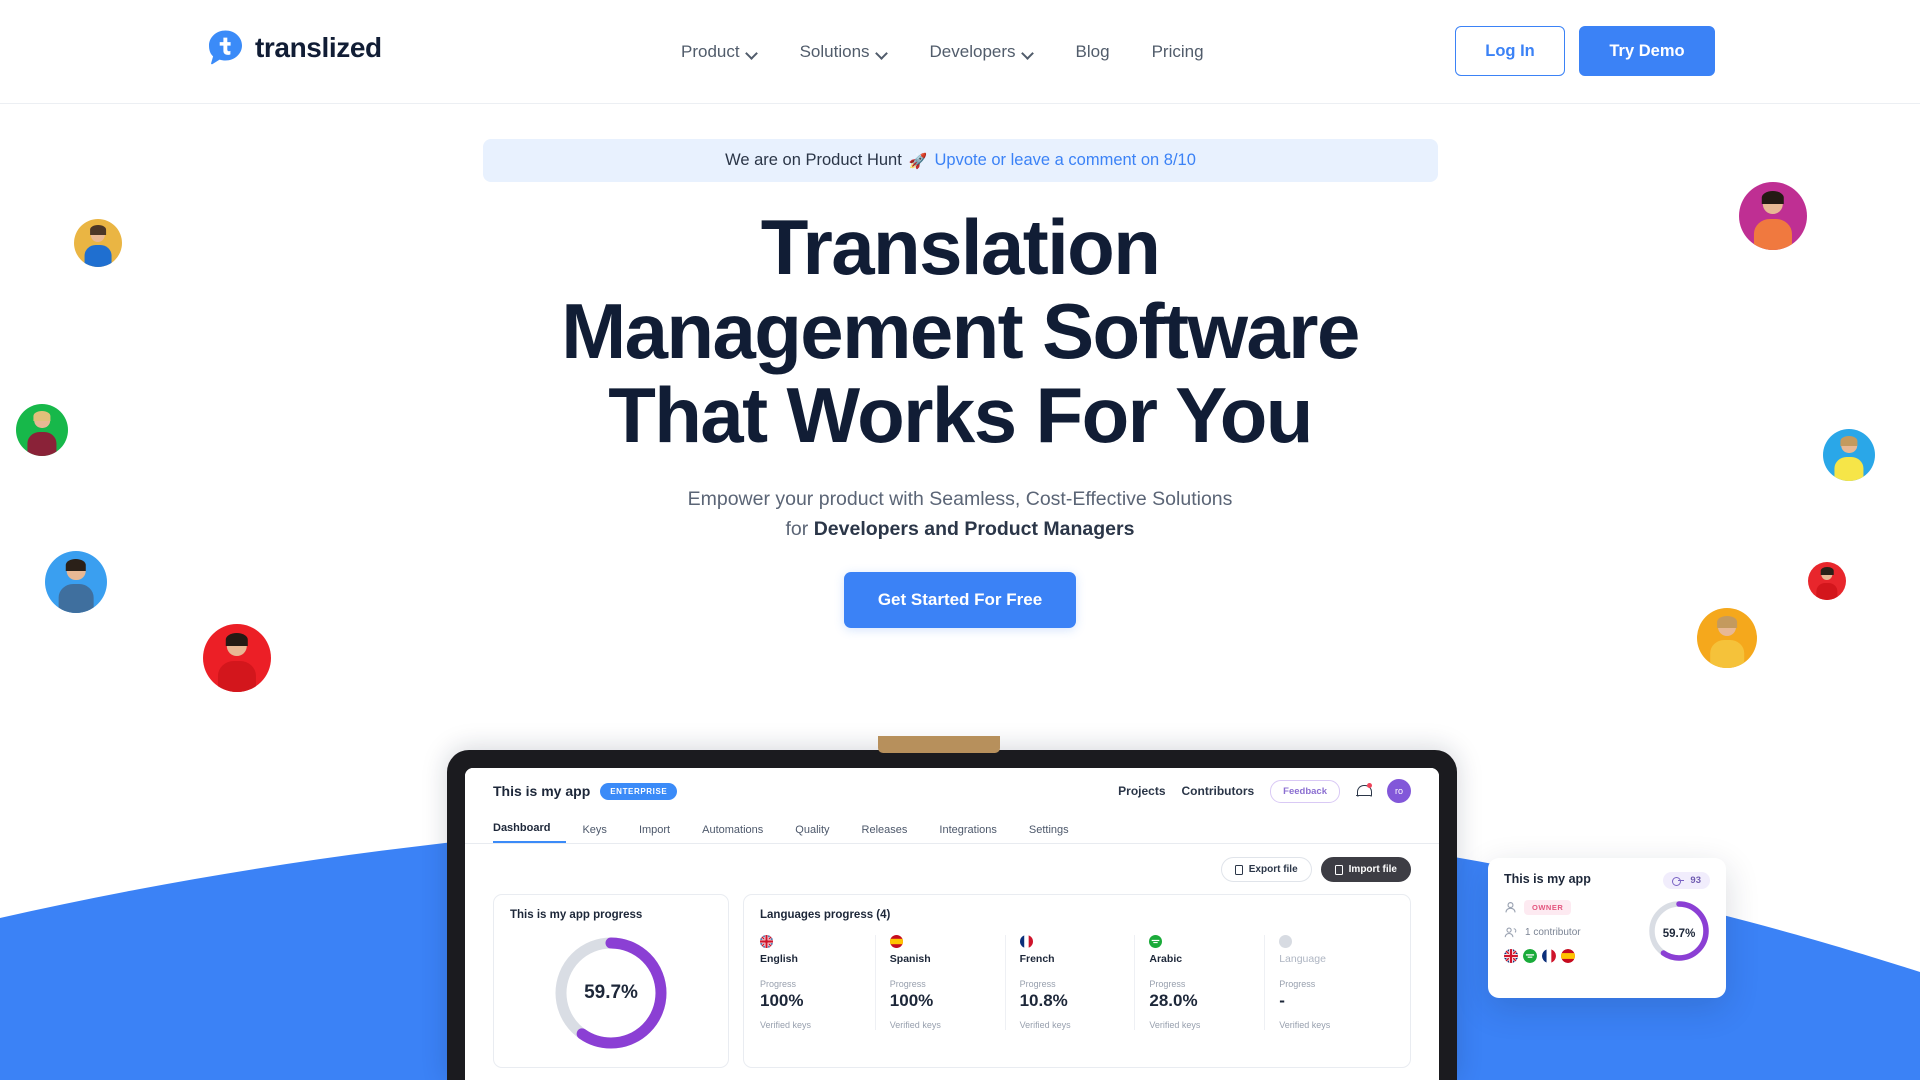  What do you see at coordinates (960, 600) in the screenshot?
I see `get-started-button: Get Started For Free` at bounding box center [960, 600].